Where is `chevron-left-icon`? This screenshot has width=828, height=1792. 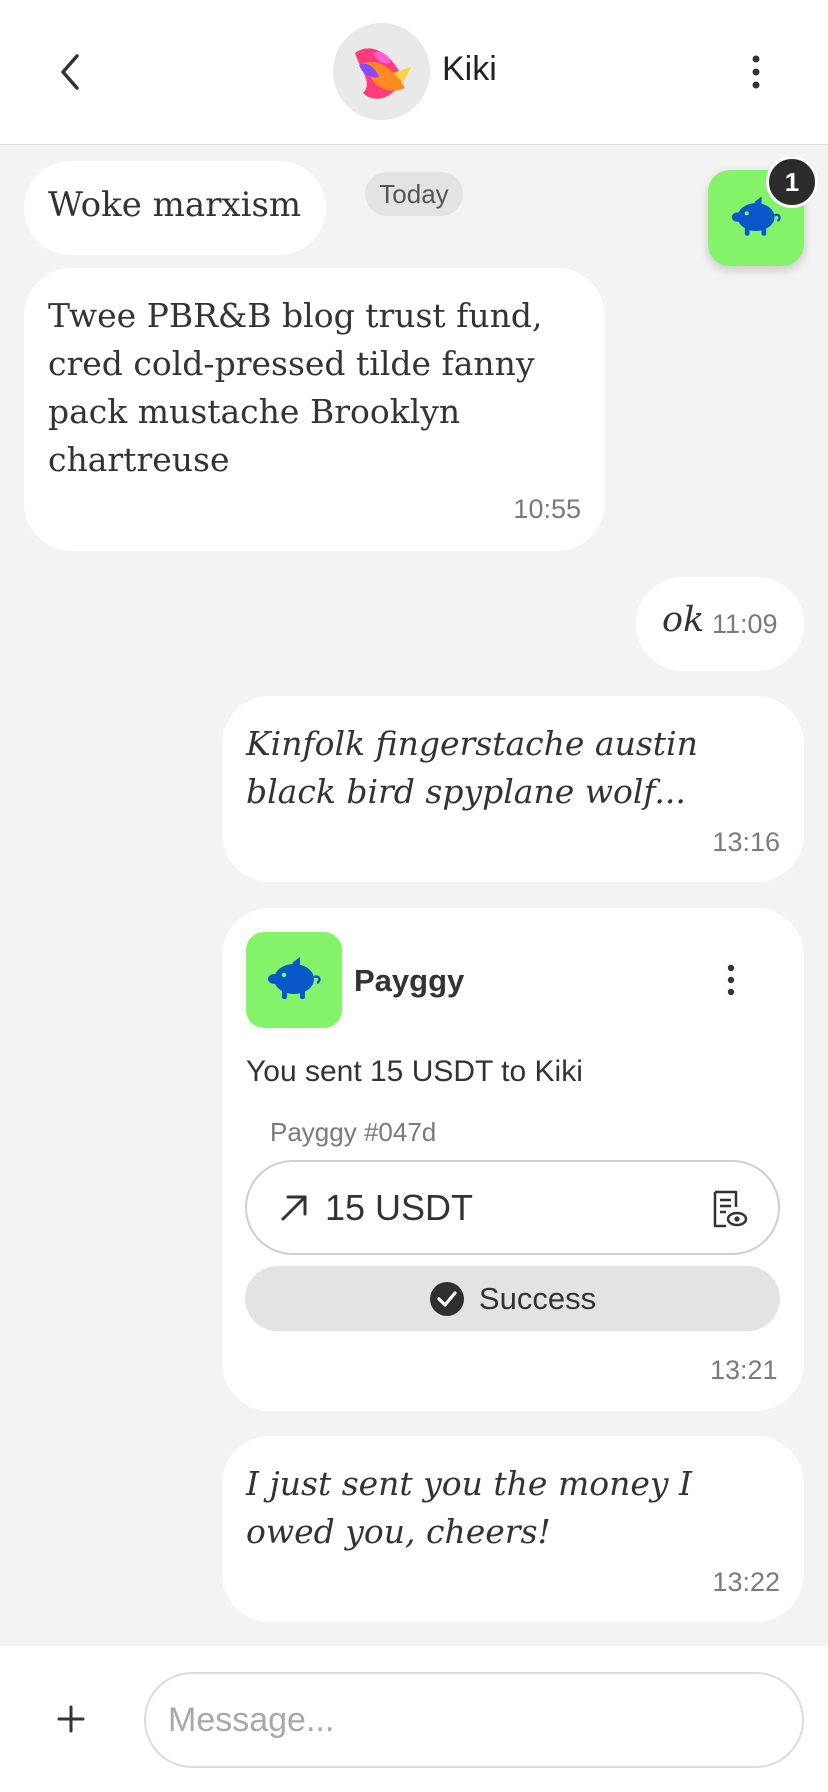 chevron-left-icon is located at coordinates (70, 72).